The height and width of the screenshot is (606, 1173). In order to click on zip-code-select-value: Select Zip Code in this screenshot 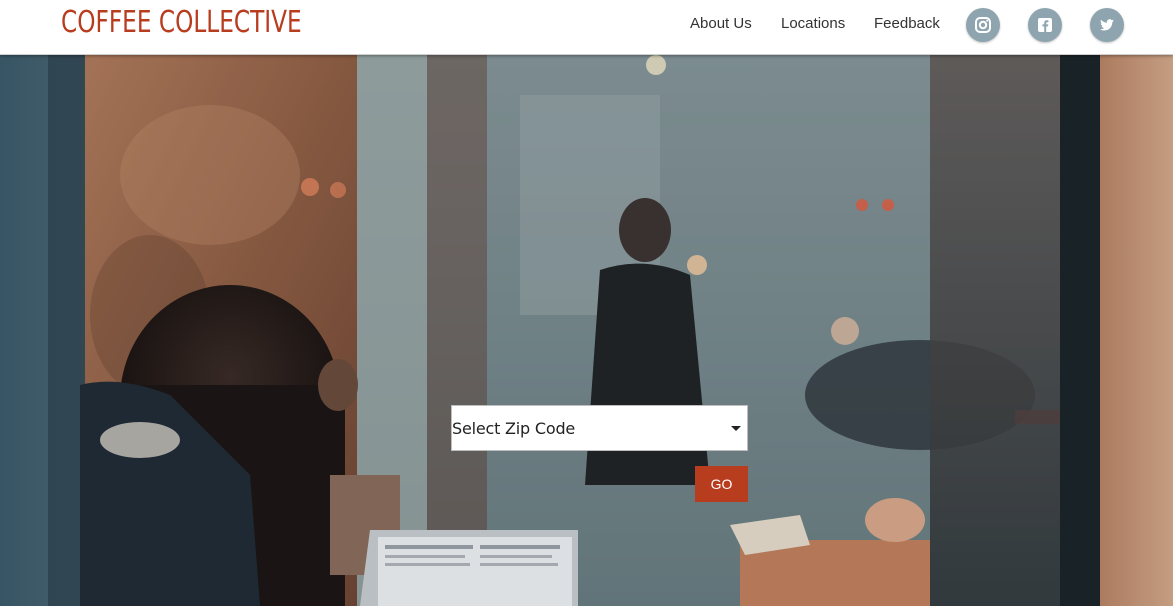, I will do `click(514, 428)`.